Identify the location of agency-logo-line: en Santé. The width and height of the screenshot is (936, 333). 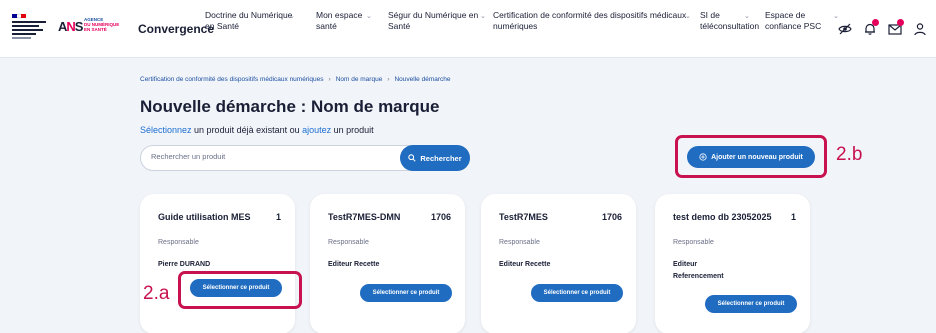
(95, 29).